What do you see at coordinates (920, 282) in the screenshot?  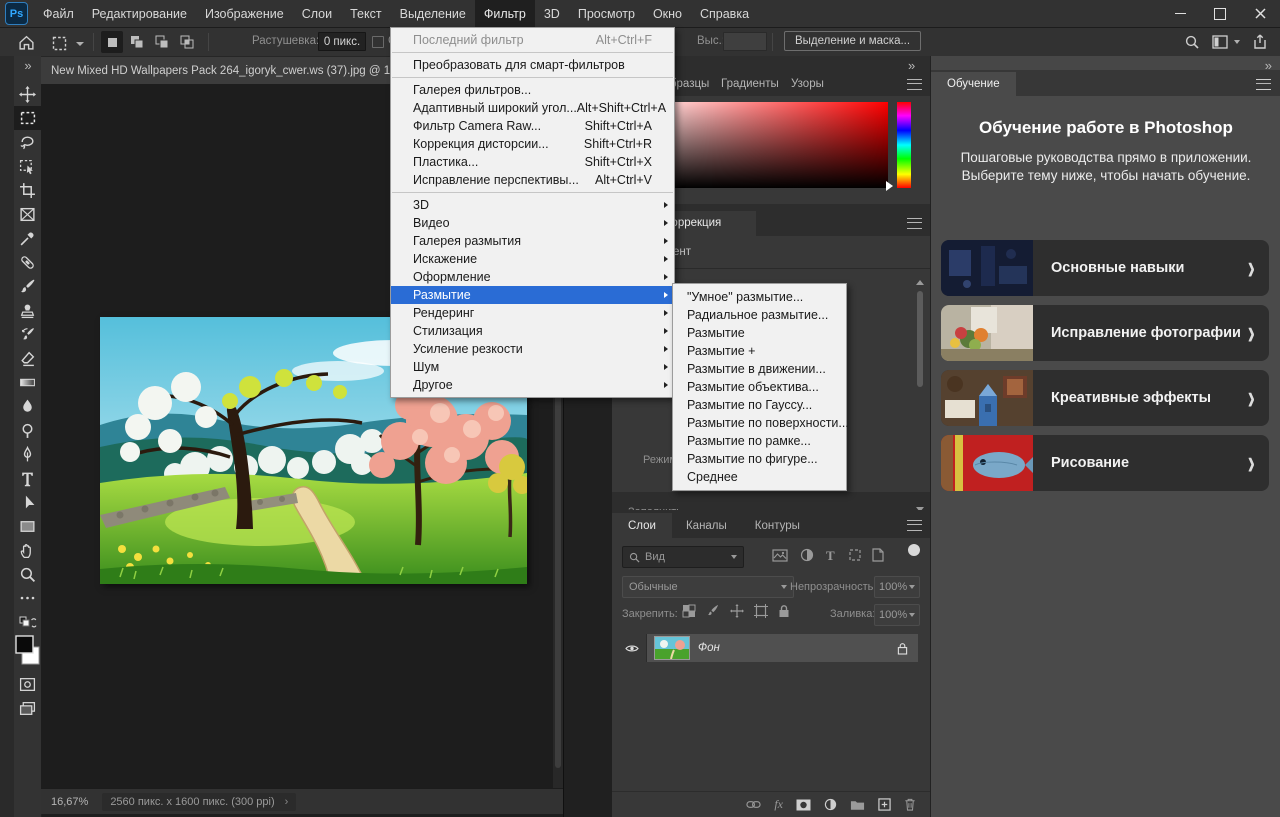 I see `scroll-up-icon` at bounding box center [920, 282].